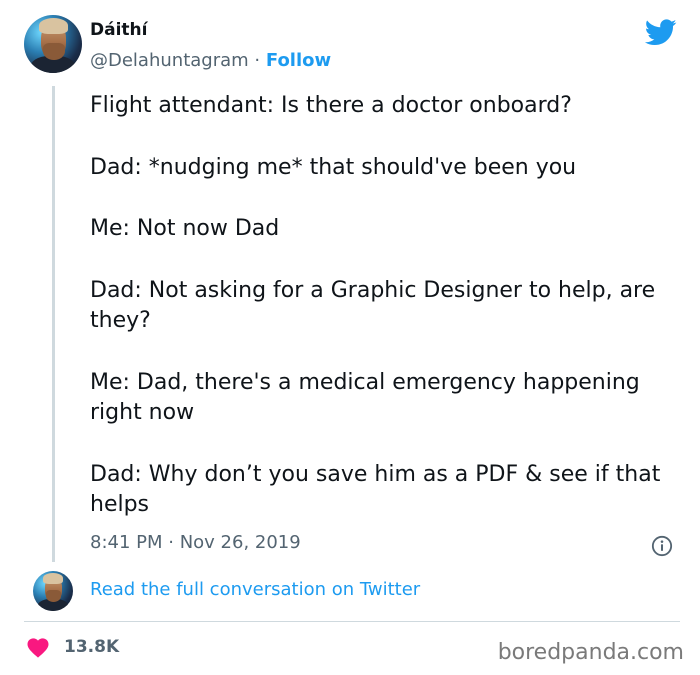  What do you see at coordinates (92, 647) in the screenshot?
I see `like-count: 13.8K` at bounding box center [92, 647].